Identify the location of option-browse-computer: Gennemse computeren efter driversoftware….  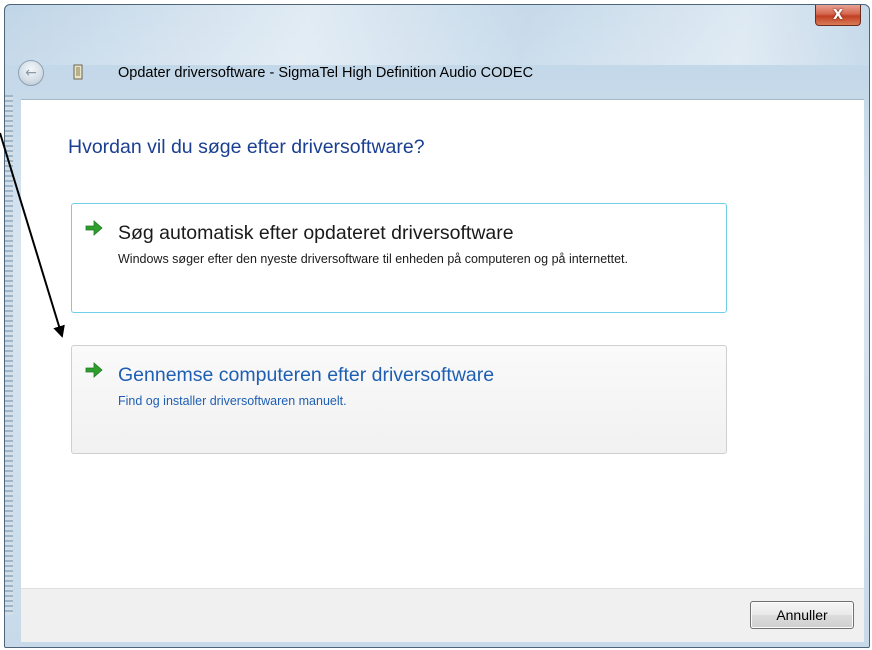
(399, 399).